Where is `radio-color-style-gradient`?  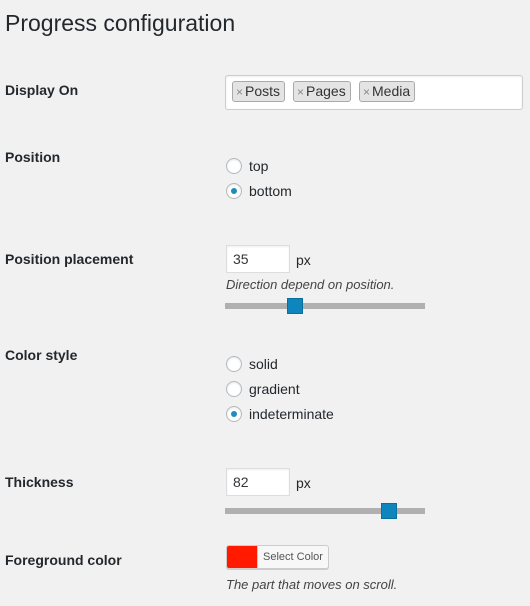
radio-color-style-gradient is located at coordinates (234, 389).